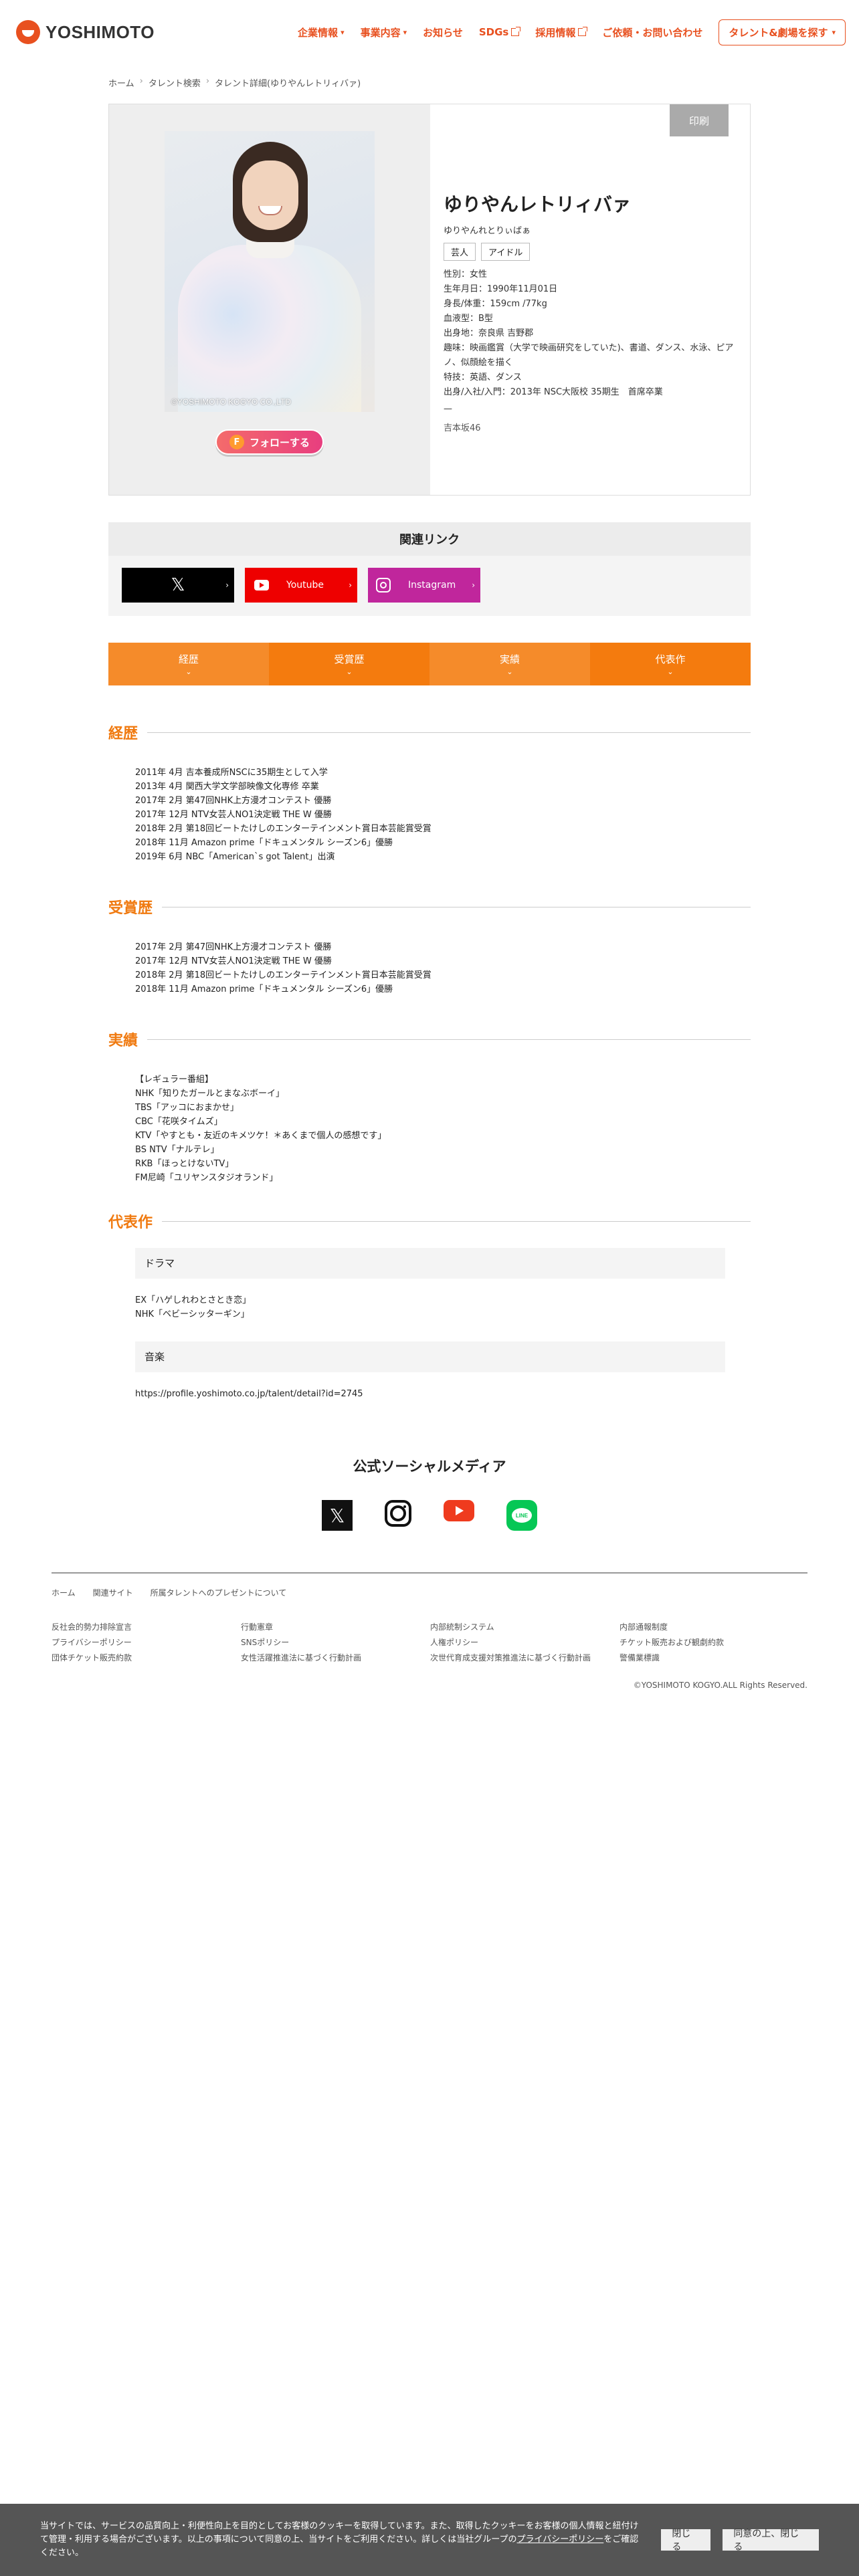 The width and height of the screenshot is (859, 2576). Describe the element at coordinates (398, 1513) in the screenshot. I see `instagram-icon` at that location.